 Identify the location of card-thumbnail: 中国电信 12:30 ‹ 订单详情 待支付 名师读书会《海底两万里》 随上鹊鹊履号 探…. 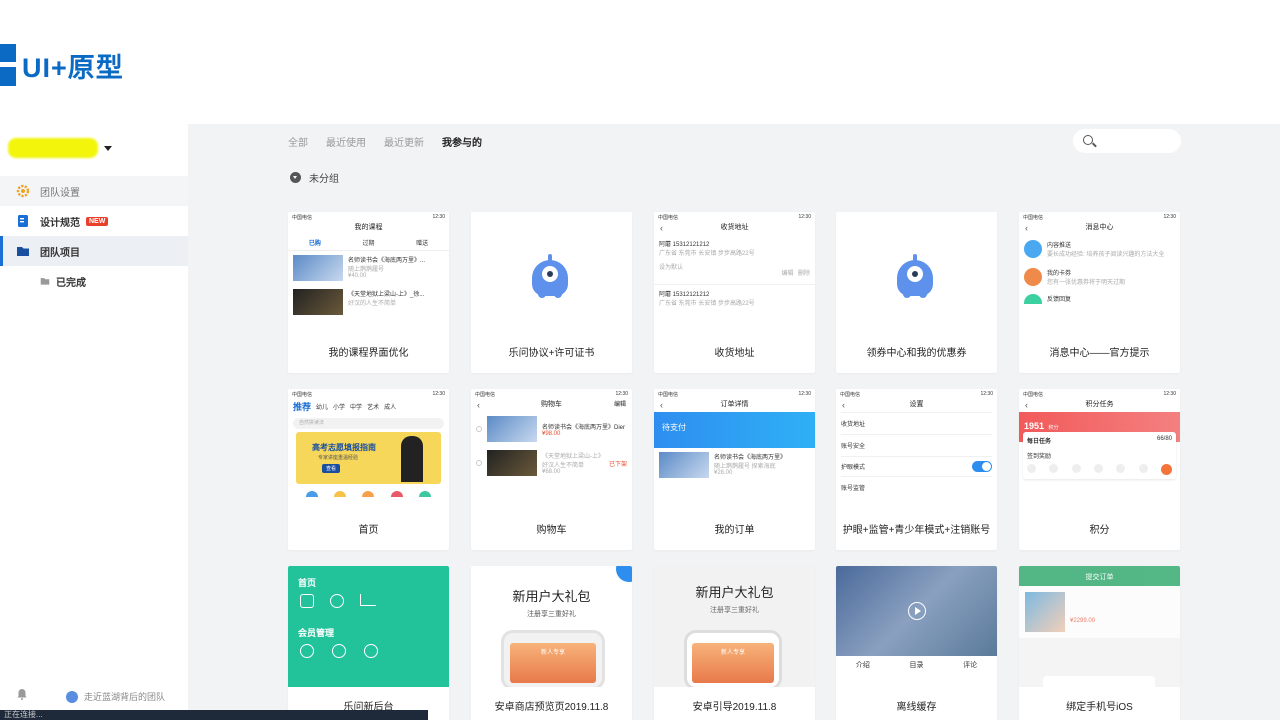
(734, 449).